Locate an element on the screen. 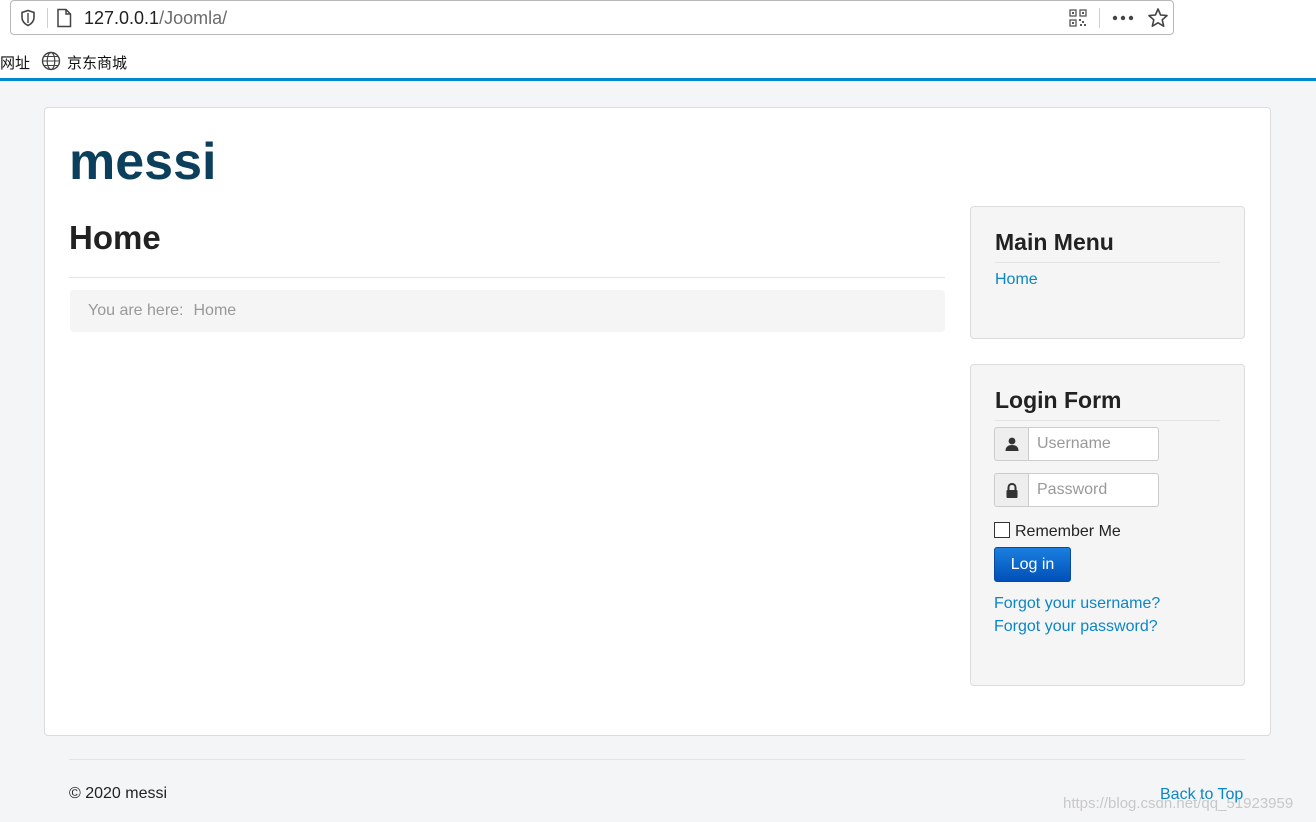 This screenshot has height=822, width=1316. forgot-password-link: Forgot your password? is located at coordinates (1076, 627).